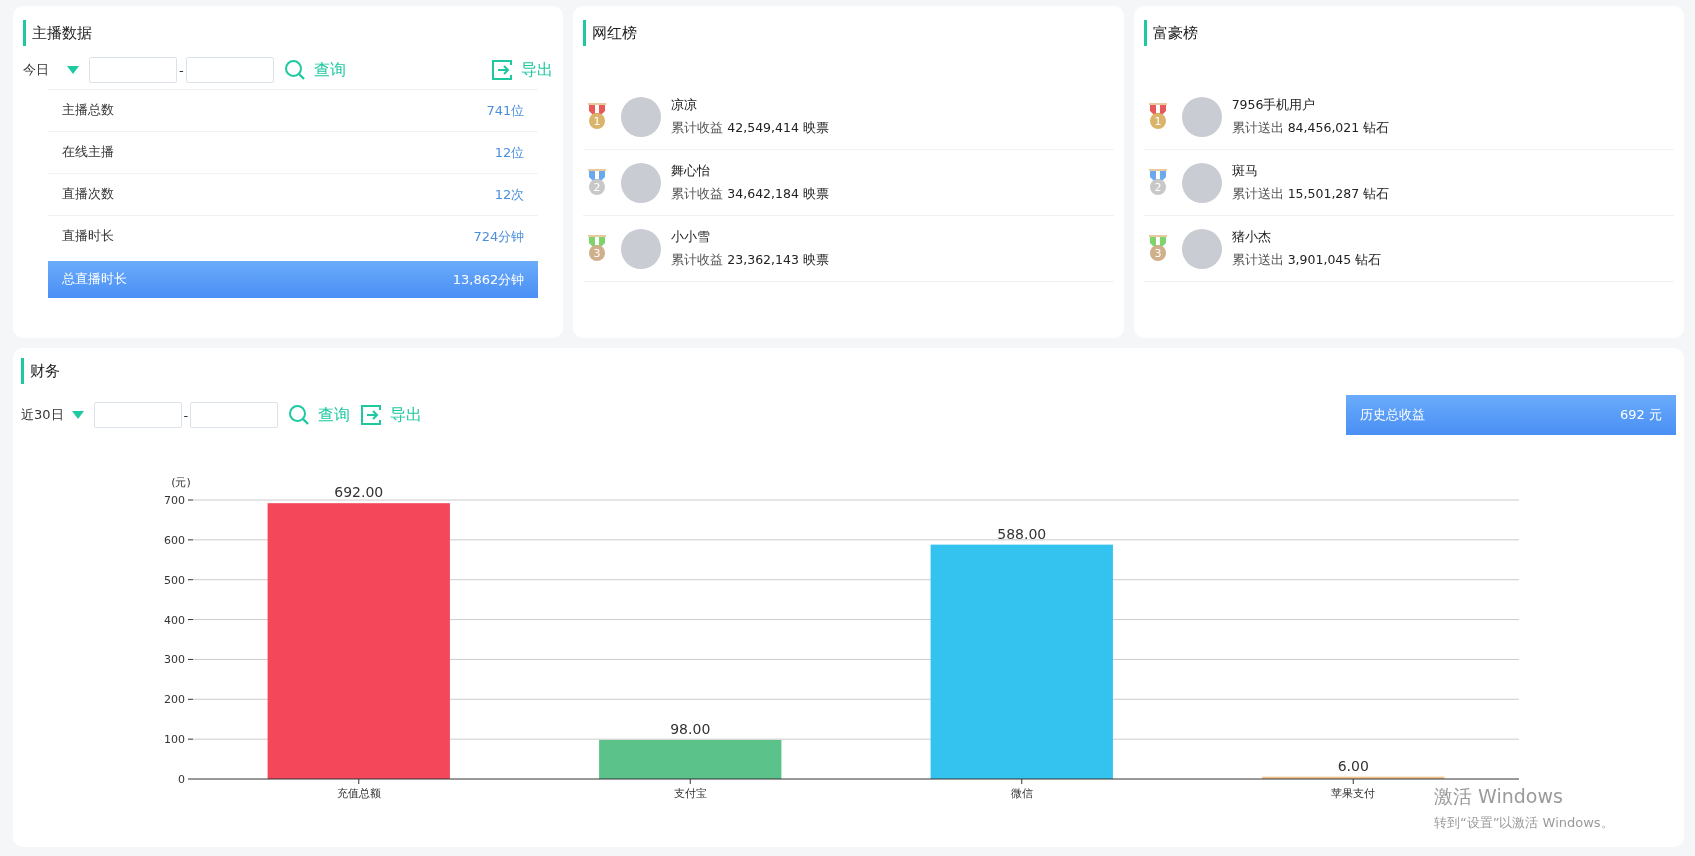 Image resolution: width=1695 pixels, height=856 pixels. I want to click on stat-label: 在线主播, so click(88, 152).